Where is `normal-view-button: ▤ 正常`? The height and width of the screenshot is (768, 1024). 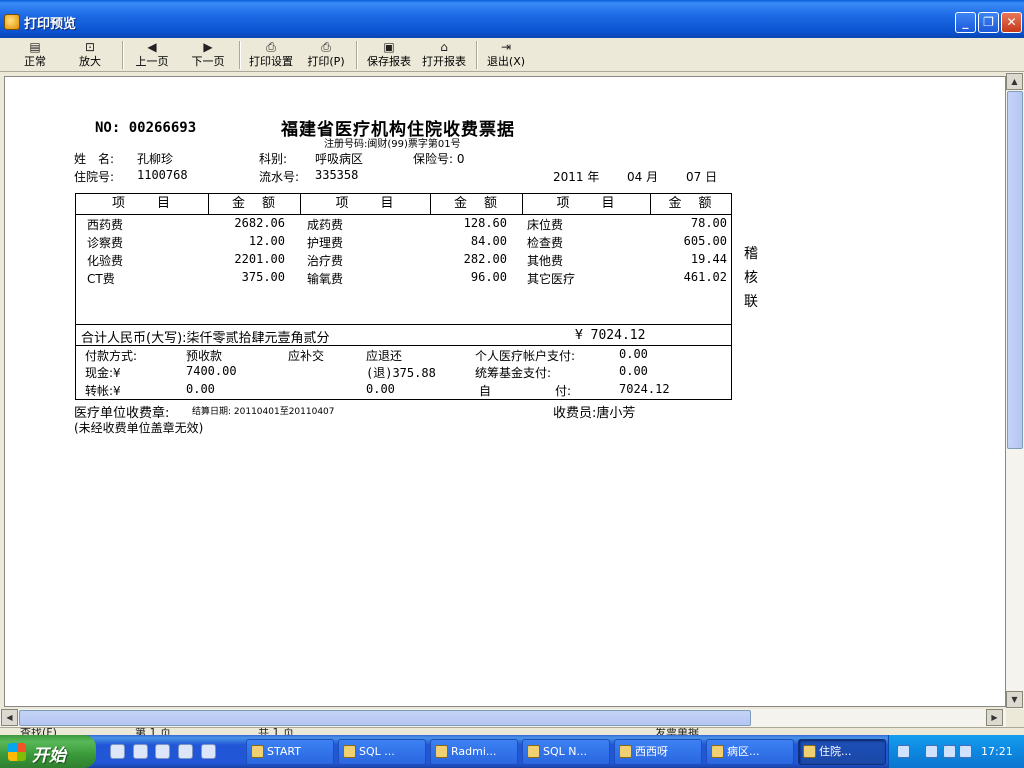 normal-view-button: ▤ 正常 is located at coordinates (35, 55).